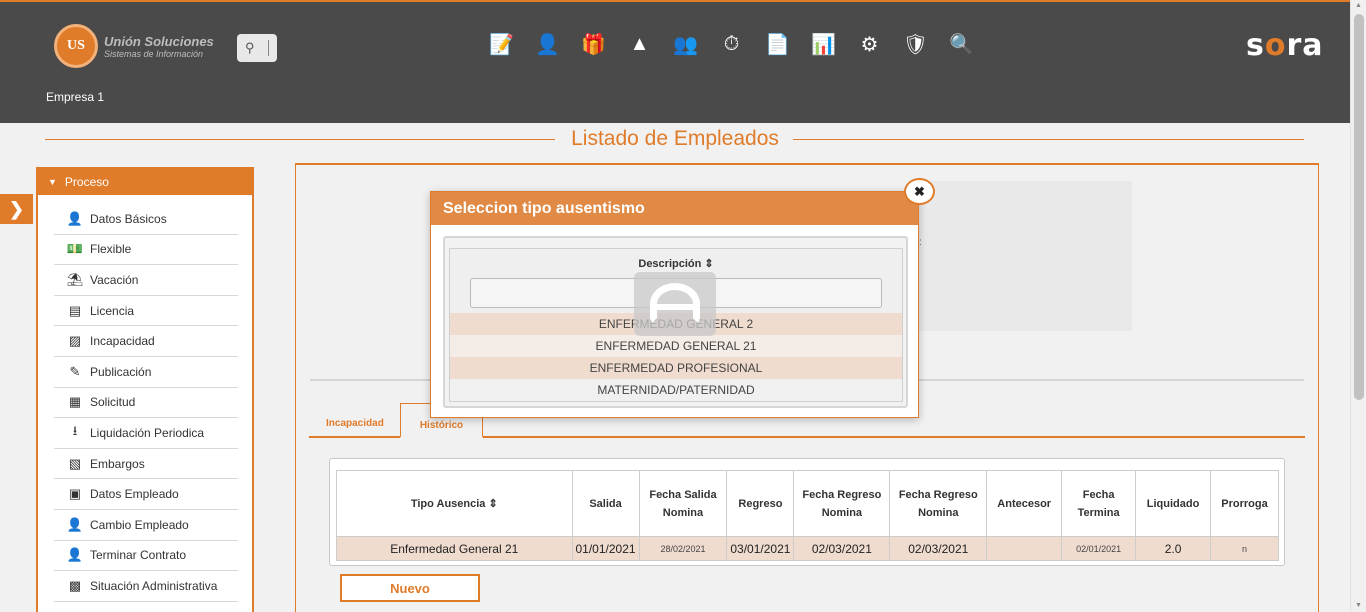 This screenshot has width=1366, height=612. Describe the element at coordinates (675, 304) in the screenshot. I see `loading-spinner-icon` at that location.